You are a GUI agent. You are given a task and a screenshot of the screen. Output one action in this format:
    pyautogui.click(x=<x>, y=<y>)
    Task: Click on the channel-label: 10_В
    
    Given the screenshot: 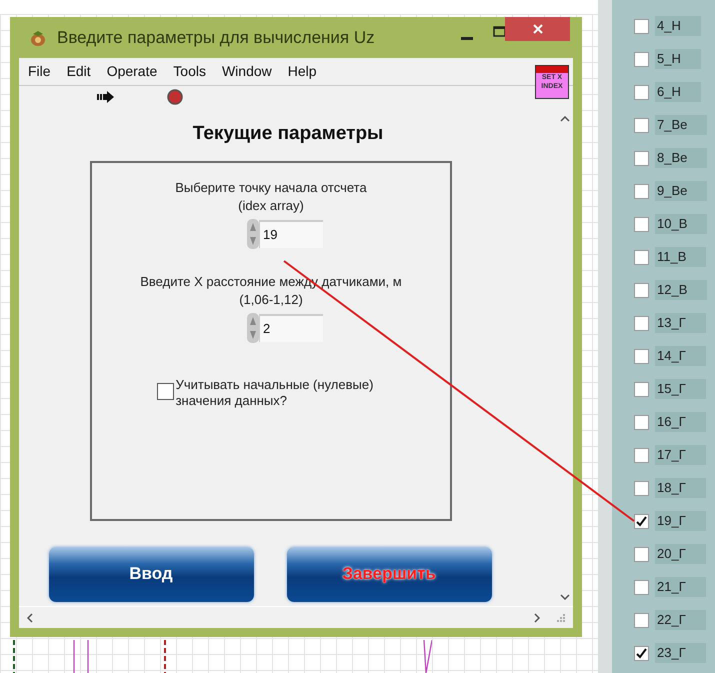 What is the action you would take?
    pyautogui.click(x=681, y=224)
    